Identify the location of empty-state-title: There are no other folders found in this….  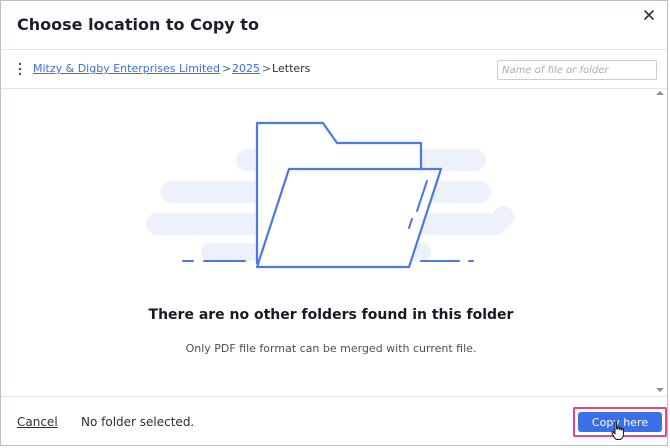
(331, 315).